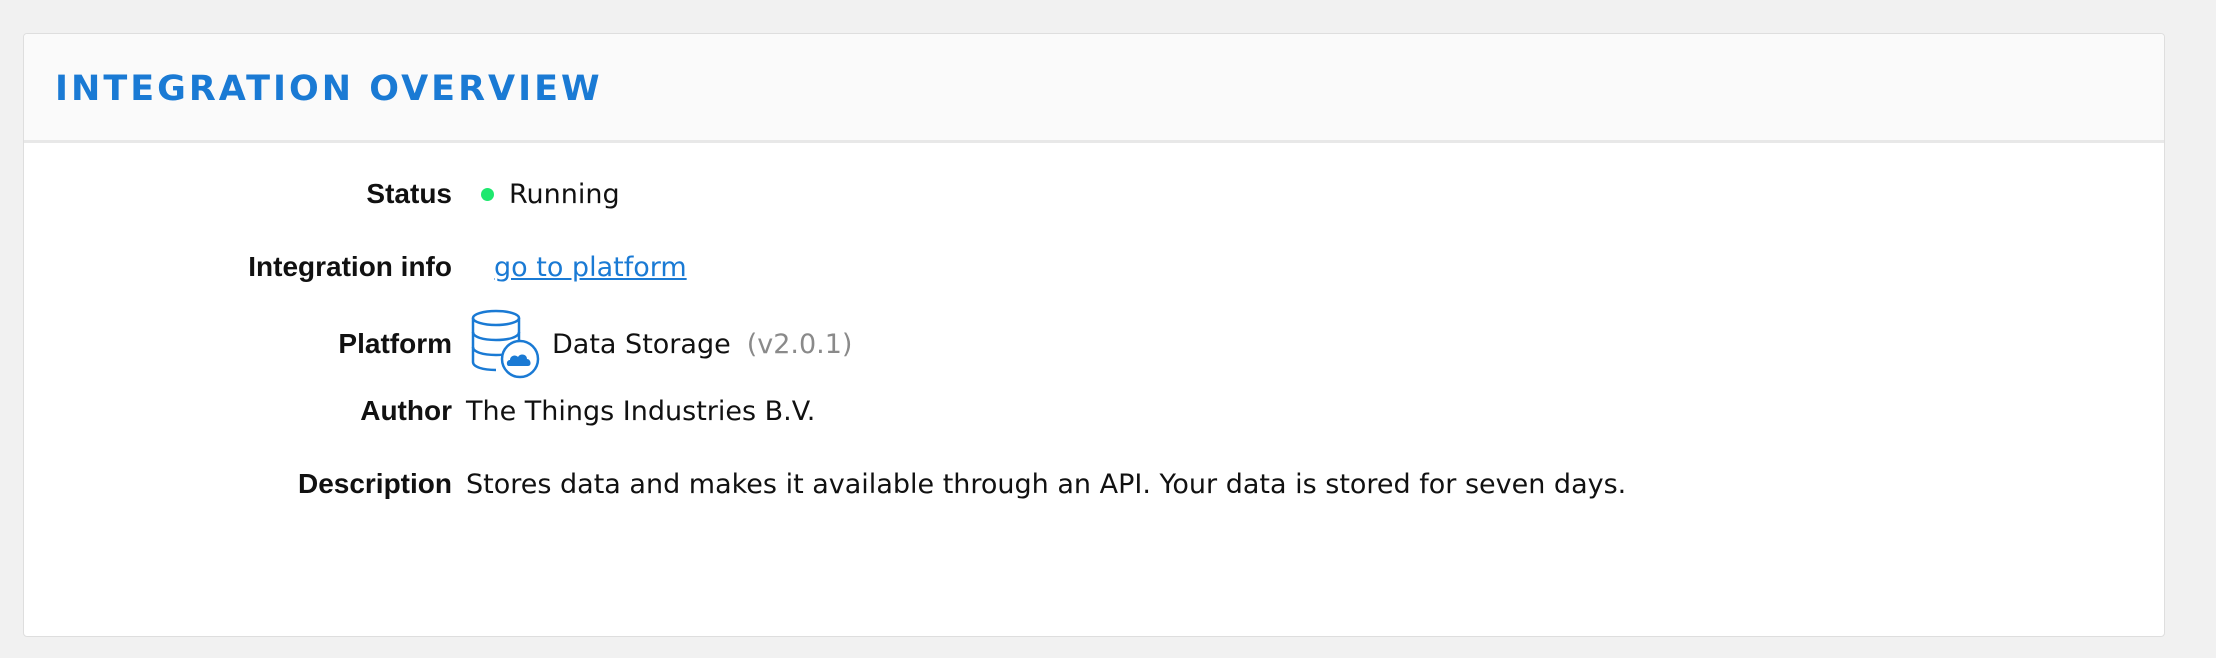 The width and height of the screenshot is (2216, 658). Describe the element at coordinates (395, 343) in the screenshot. I see `platform-label: Platform` at that location.